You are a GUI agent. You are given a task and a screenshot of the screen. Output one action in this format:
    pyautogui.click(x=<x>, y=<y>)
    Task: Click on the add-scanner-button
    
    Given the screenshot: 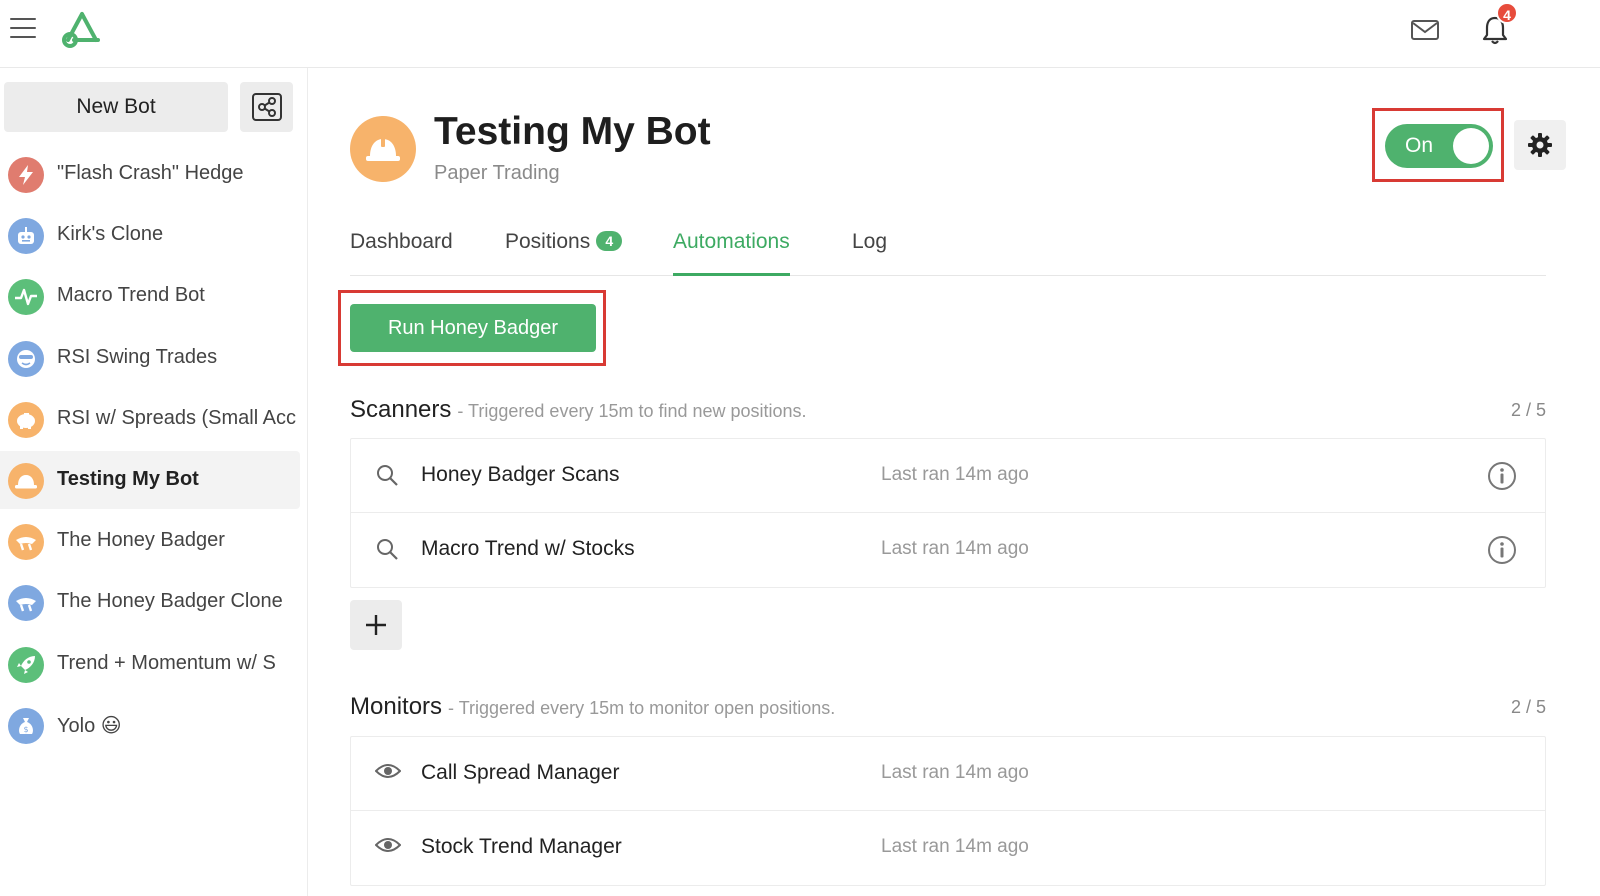 What is the action you would take?
    pyautogui.click(x=376, y=625)
    